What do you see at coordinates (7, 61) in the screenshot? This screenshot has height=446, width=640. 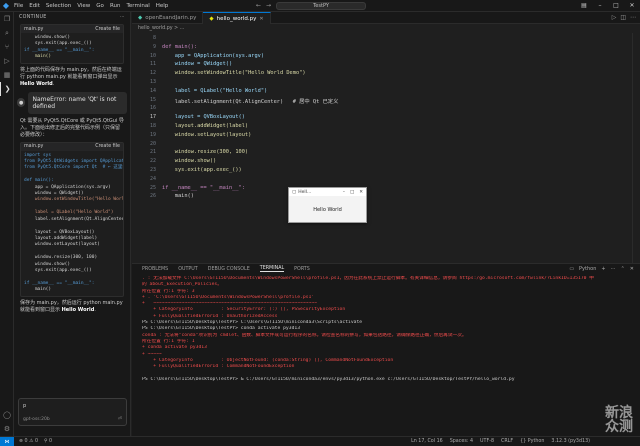 I see `run-debug-icon: ▷` at bounding box center [7, 61].